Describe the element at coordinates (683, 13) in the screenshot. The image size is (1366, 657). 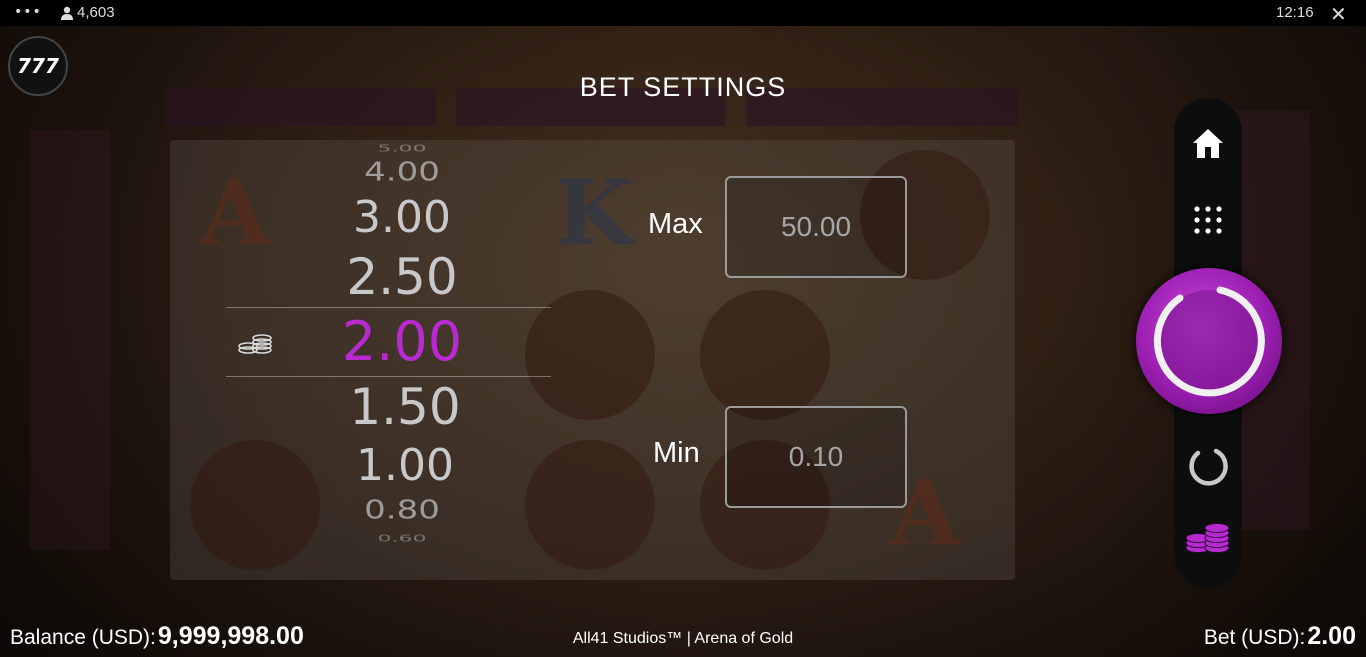
I see `status-bar: ••• 4,603 12:16 ✕` at that location.